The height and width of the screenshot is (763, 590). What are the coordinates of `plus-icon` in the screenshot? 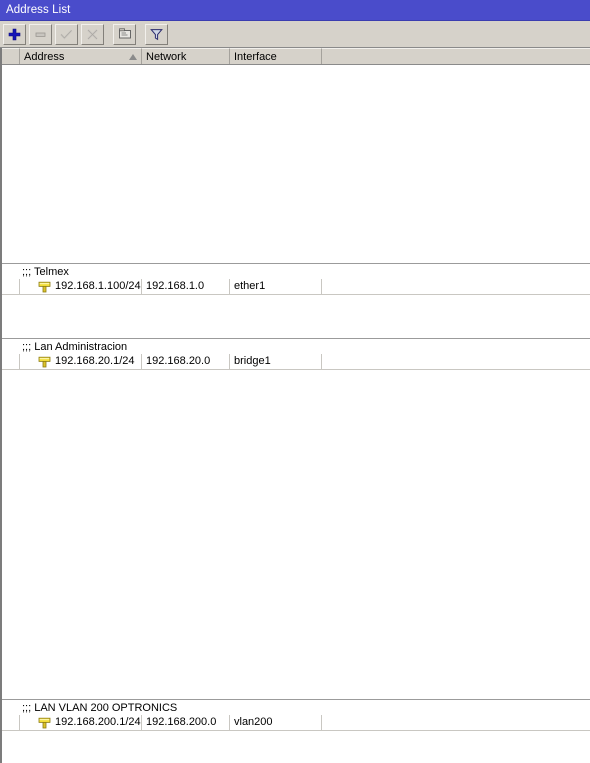 It's located at (14, 34).